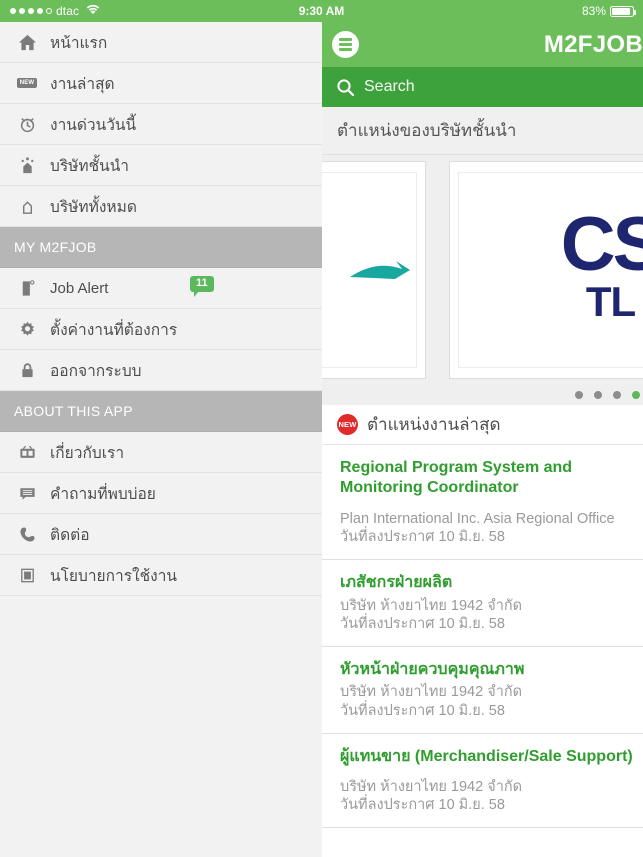 This screenshot has width=643, height=857. Describe the element at coordinates (113, 576) in the screenshot. I see `sidebar-item-label: นโยบายการใช้งาน` at that location.